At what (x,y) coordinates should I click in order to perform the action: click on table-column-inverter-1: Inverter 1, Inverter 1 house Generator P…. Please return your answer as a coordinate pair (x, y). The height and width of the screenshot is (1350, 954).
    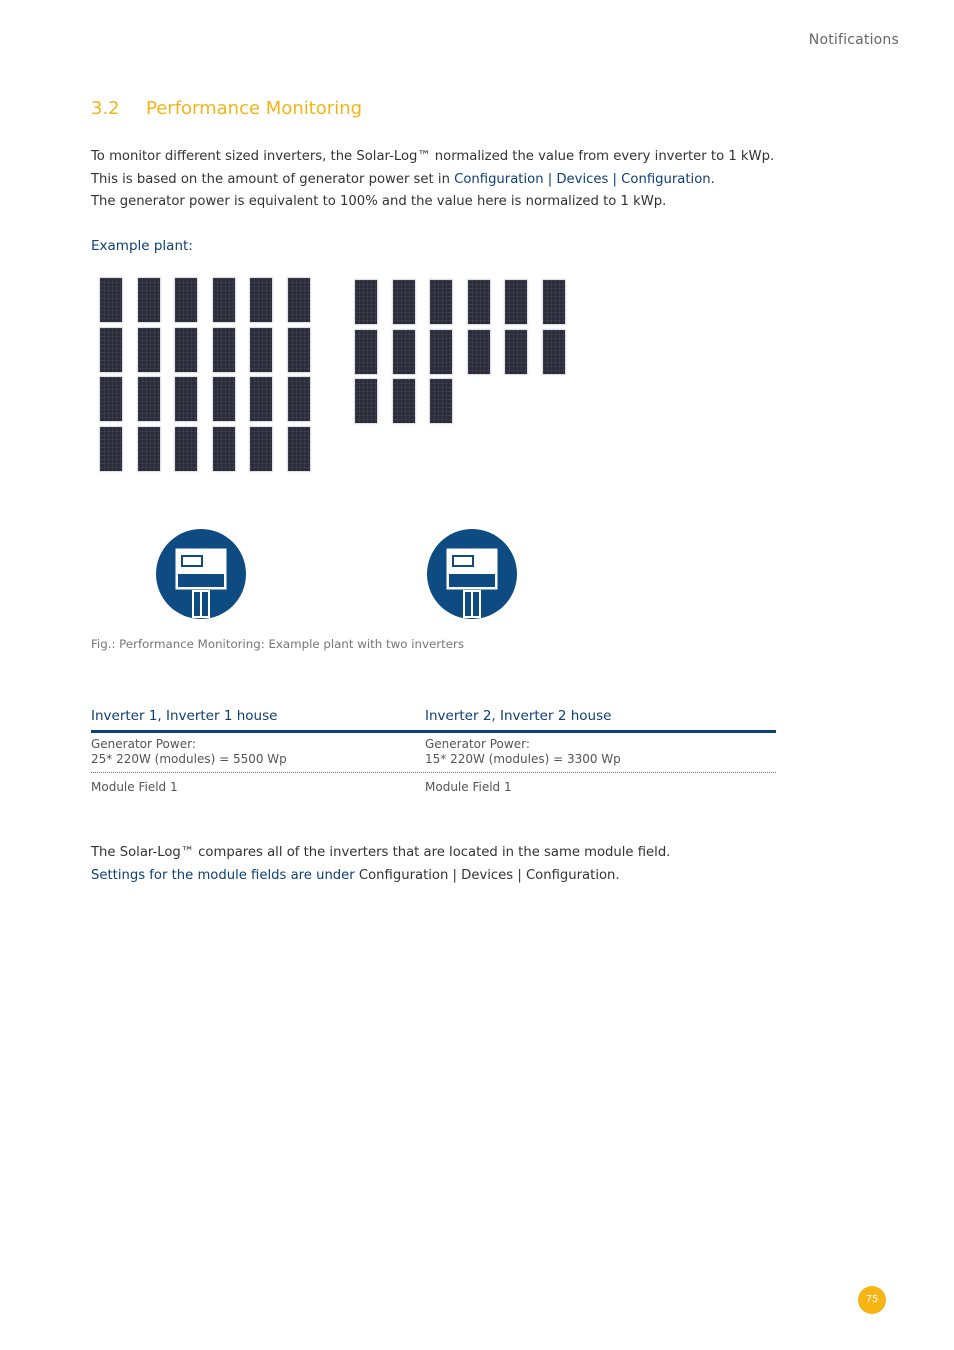
    Looking at the image, I should click on (189, 751).